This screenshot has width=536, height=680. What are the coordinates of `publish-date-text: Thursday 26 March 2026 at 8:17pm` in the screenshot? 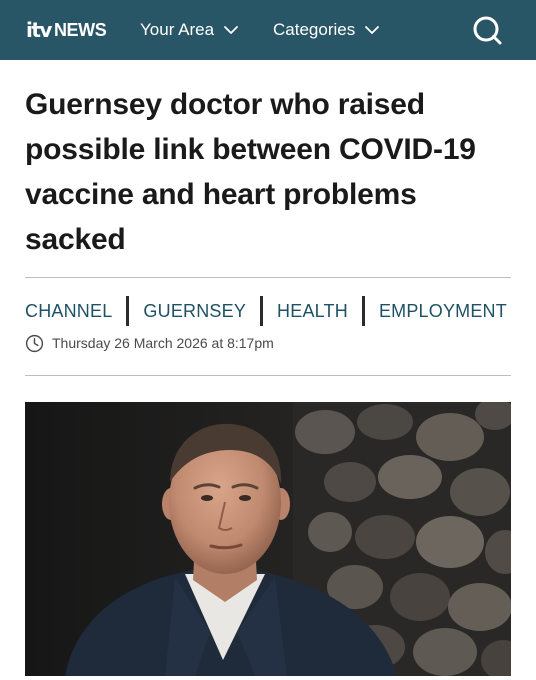 It's located at (163, 343).